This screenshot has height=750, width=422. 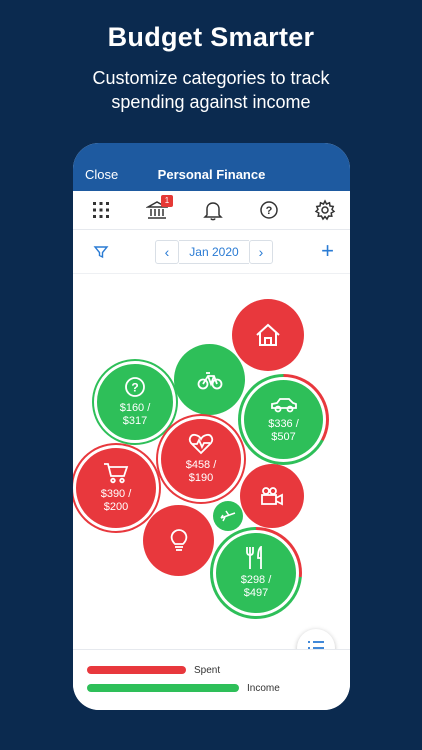 What do you see at coordinates (116, 507) in the screenshot?
I see `shopping-budget: $200` at bounding box center [116, 507].